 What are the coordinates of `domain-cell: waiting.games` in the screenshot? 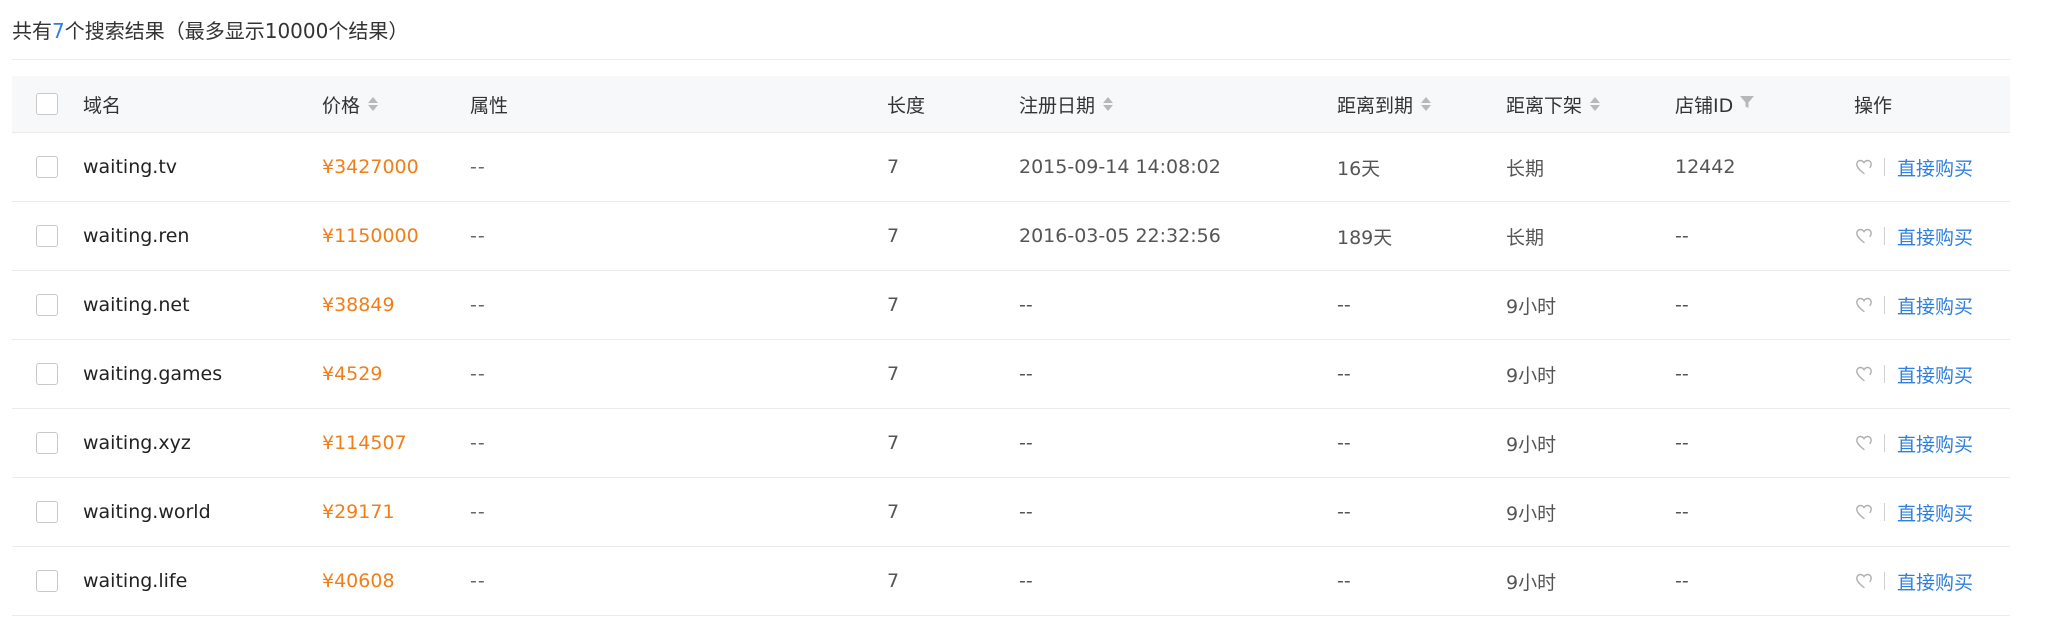 It's located at (152, 374).